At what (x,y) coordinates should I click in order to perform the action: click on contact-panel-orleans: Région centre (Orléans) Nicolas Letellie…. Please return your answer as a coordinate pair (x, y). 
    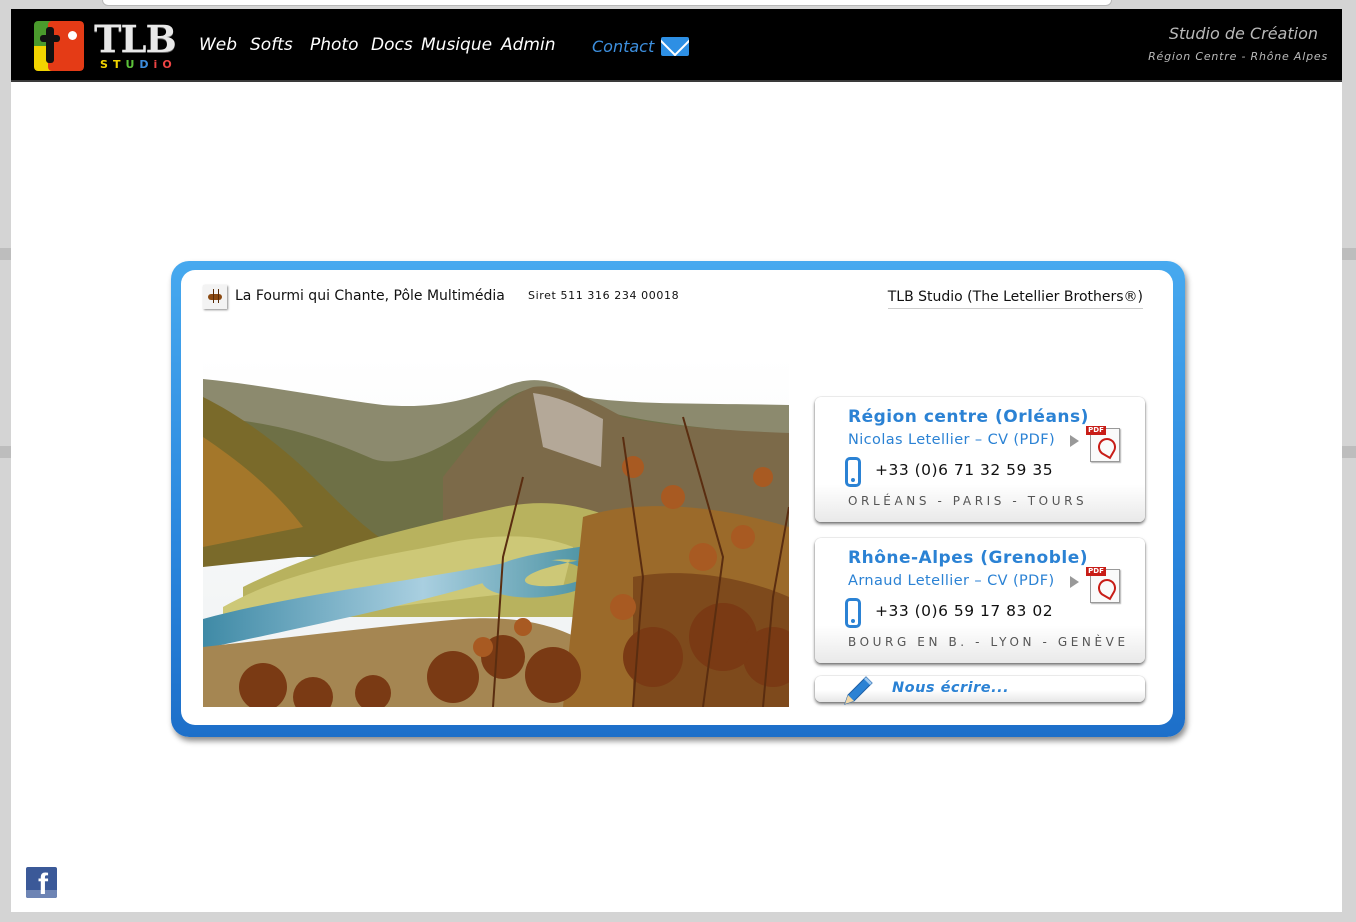
    Looking at the image, I should click on (980, 459).